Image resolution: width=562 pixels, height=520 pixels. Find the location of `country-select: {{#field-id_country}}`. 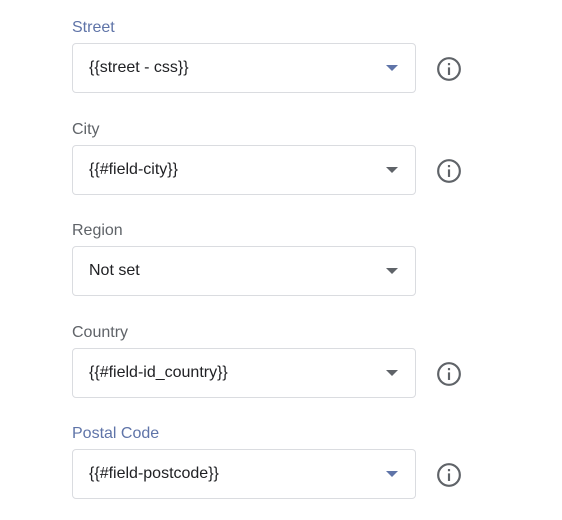

country-select: {{#field-id_country}} is located at coordinates (244, 373).